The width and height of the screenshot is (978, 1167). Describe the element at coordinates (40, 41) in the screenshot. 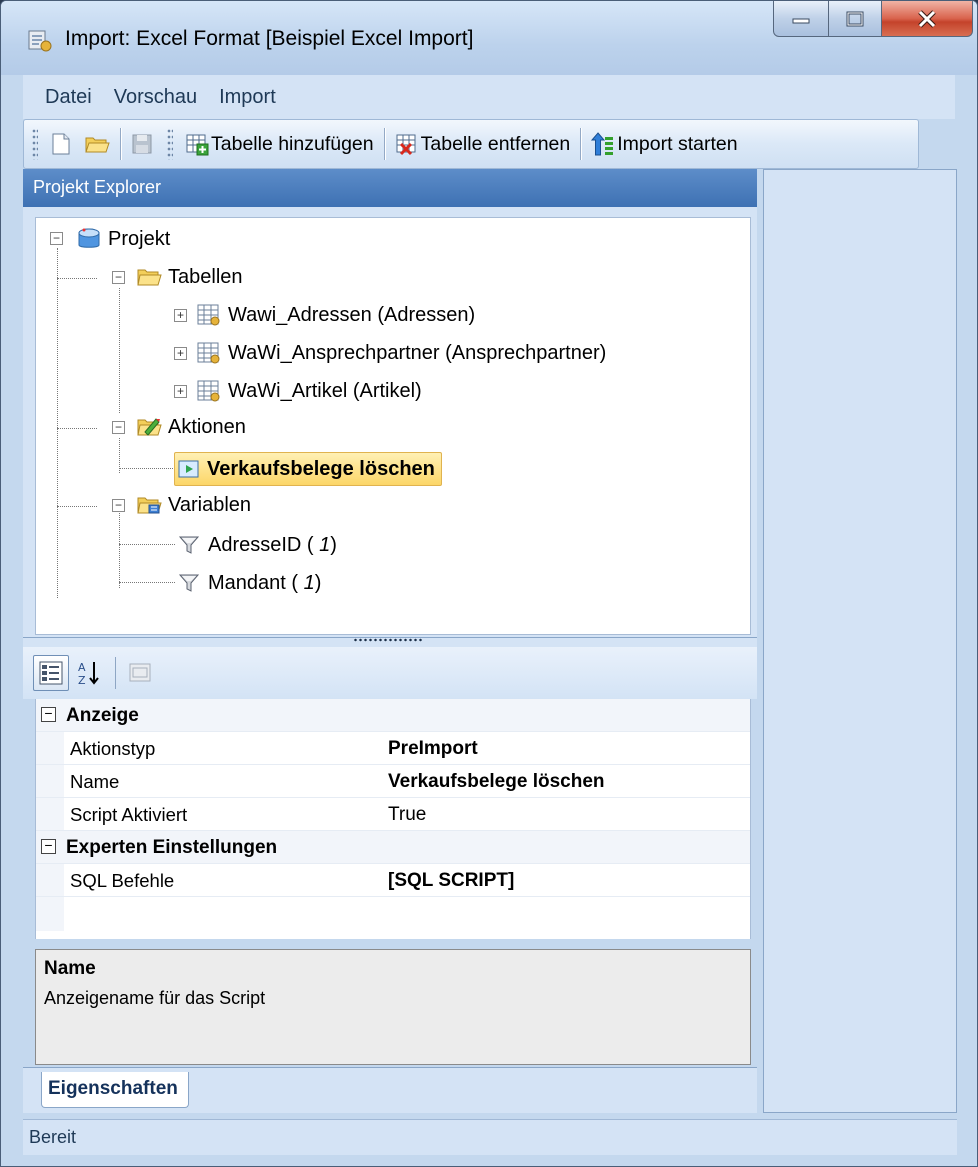

I see `import-app-icon` at that location.